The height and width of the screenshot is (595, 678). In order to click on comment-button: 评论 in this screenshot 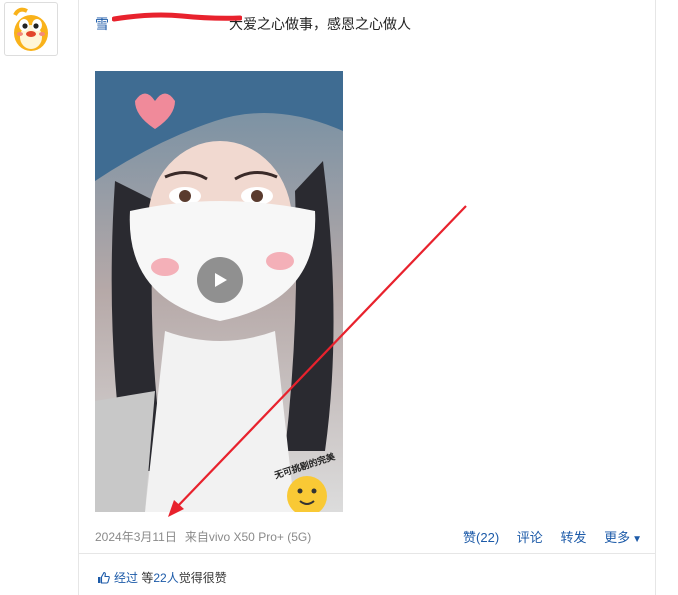, I will do `click(530, 537)`.